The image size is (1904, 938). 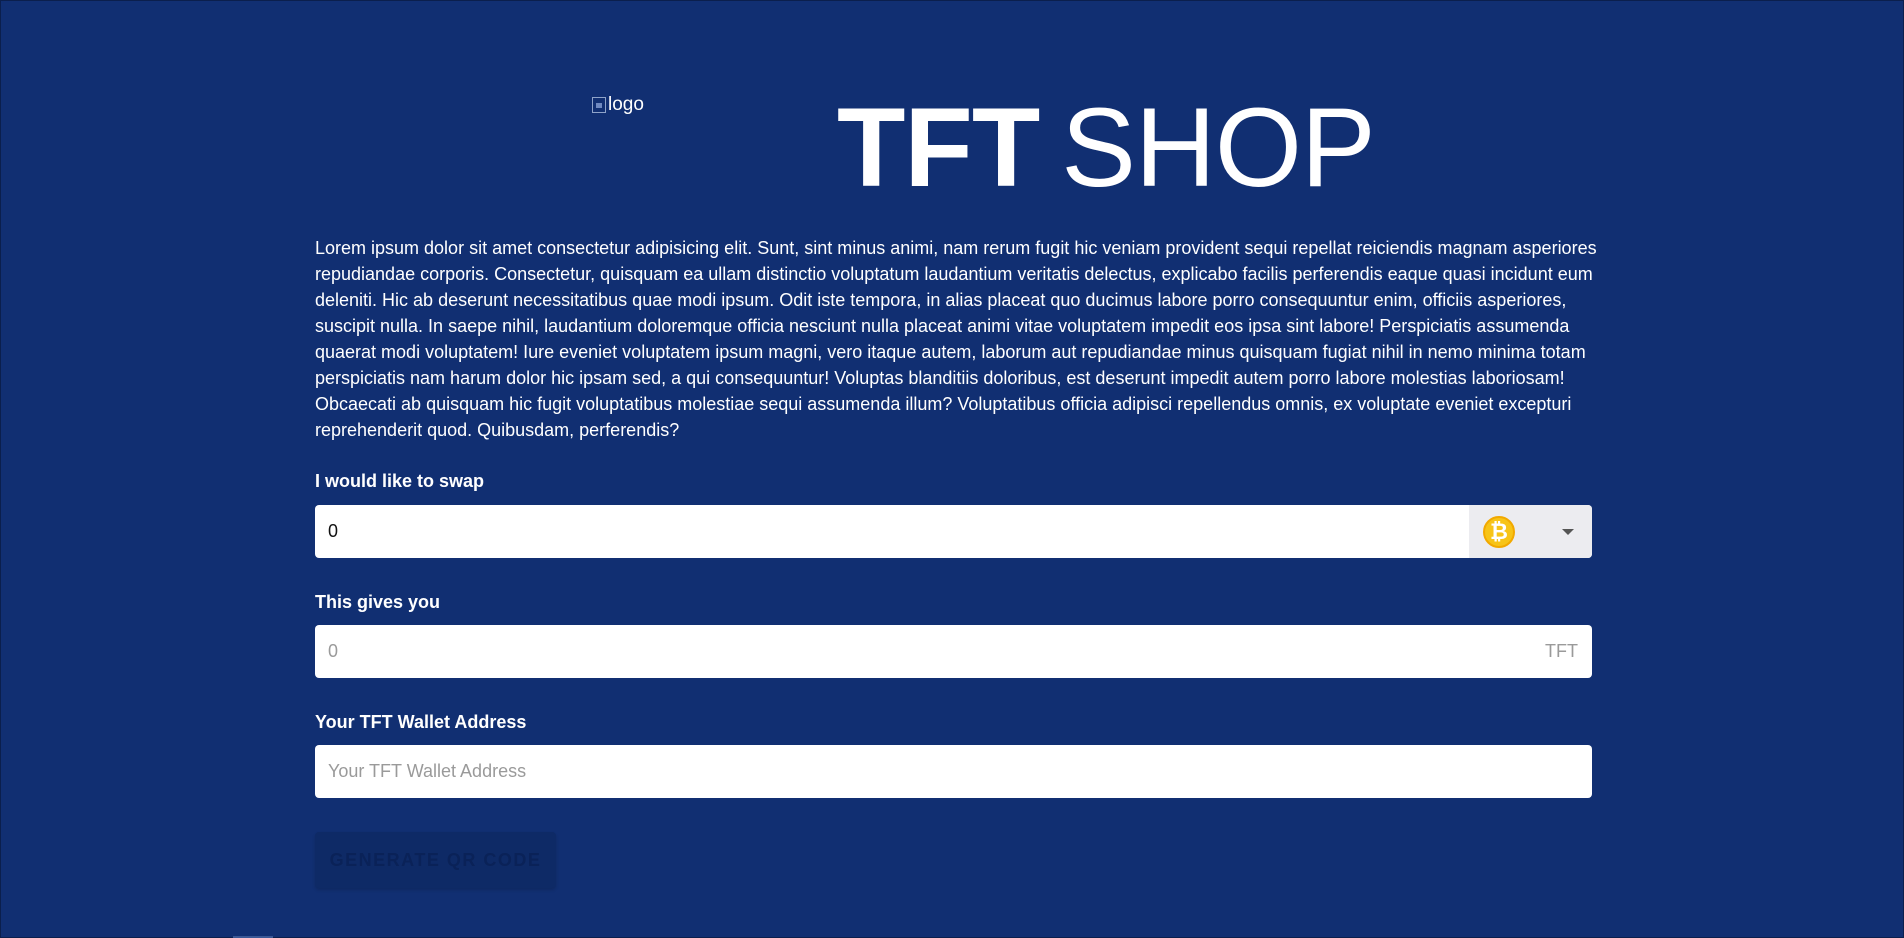 What do you see at coordinates (400, 481) in the screenshot?
I see `swap-label: I would like to swap` at bounding box center [400, 481].